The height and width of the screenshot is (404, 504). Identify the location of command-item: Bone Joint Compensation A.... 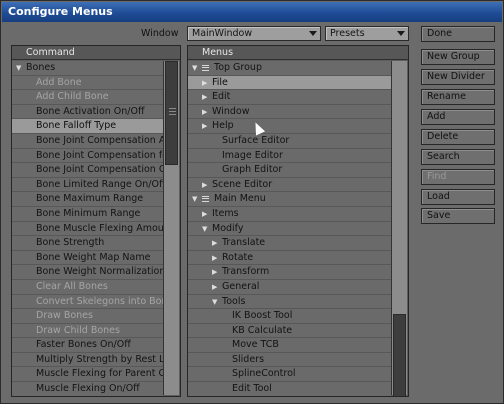
(87, 141).